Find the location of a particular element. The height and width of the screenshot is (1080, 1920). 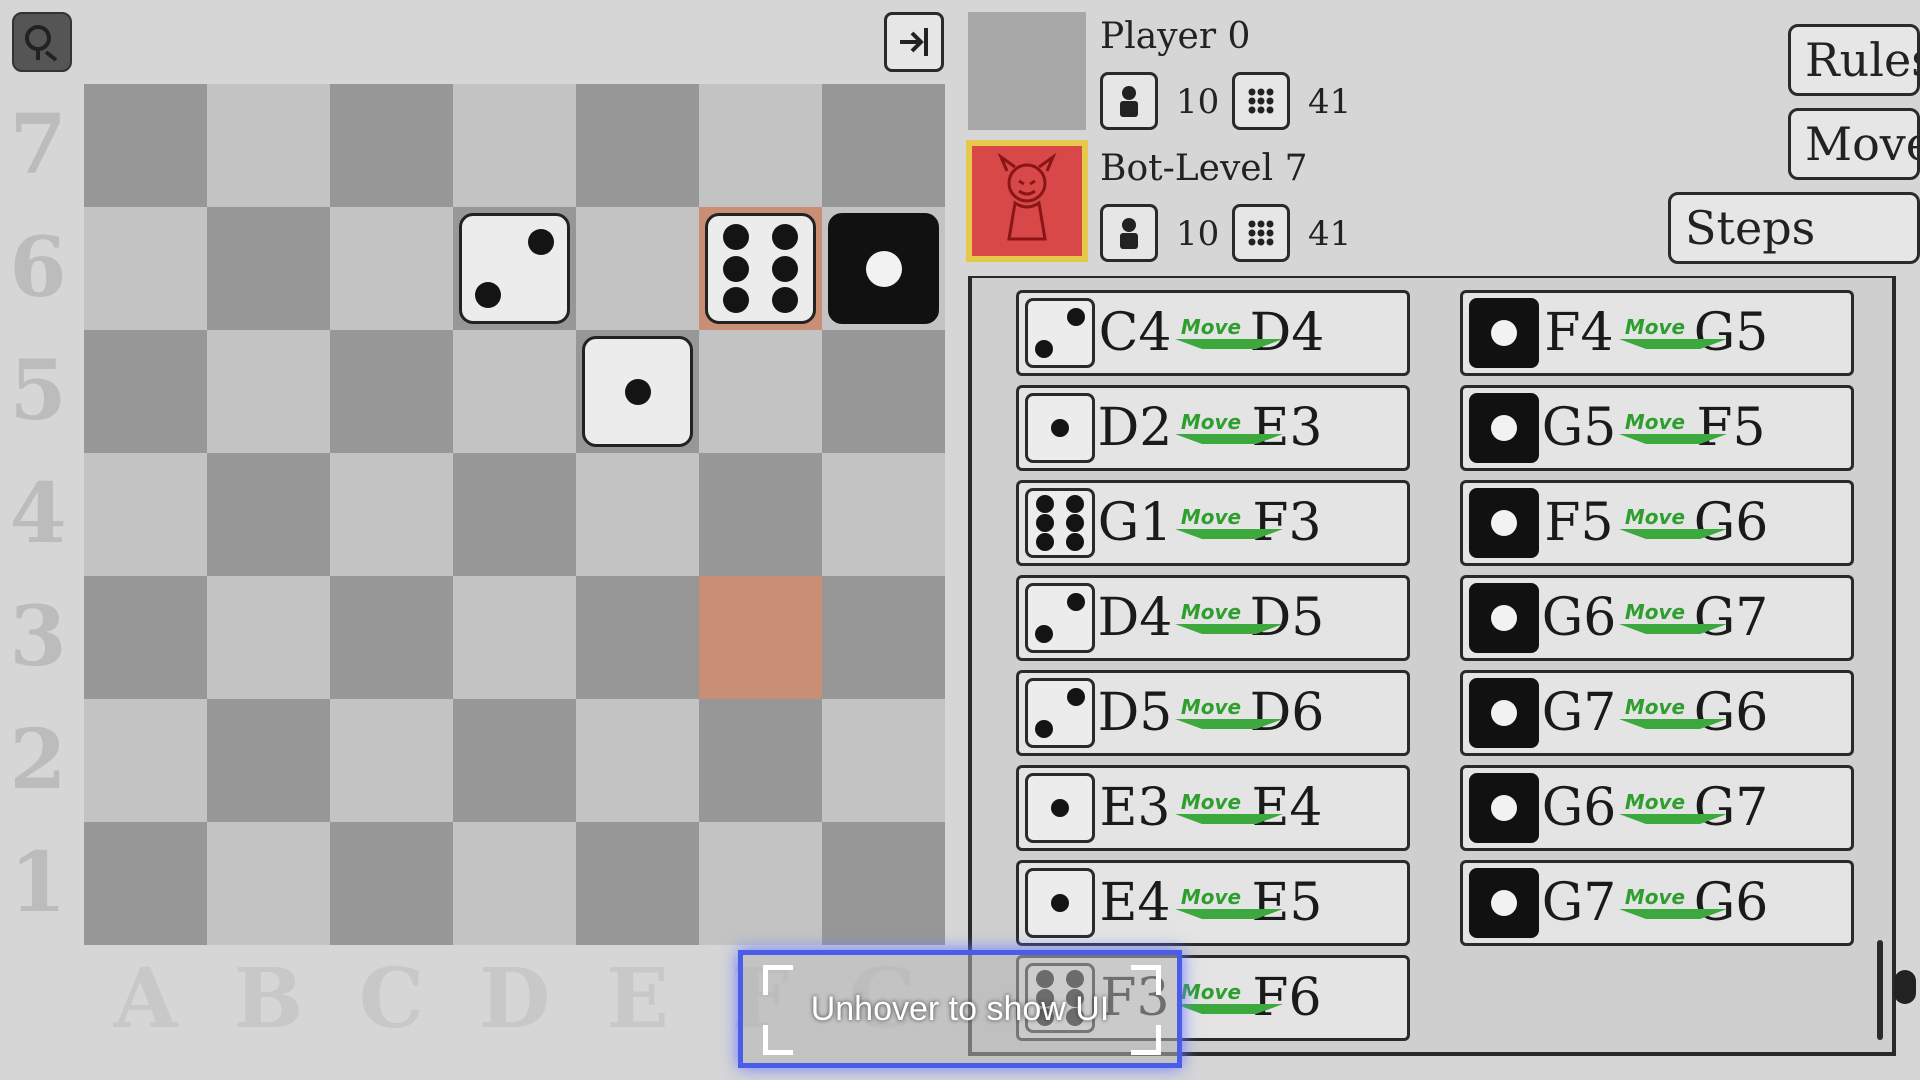

move-option-button: D5 Move D6 is located at coordinates (1213, 713).